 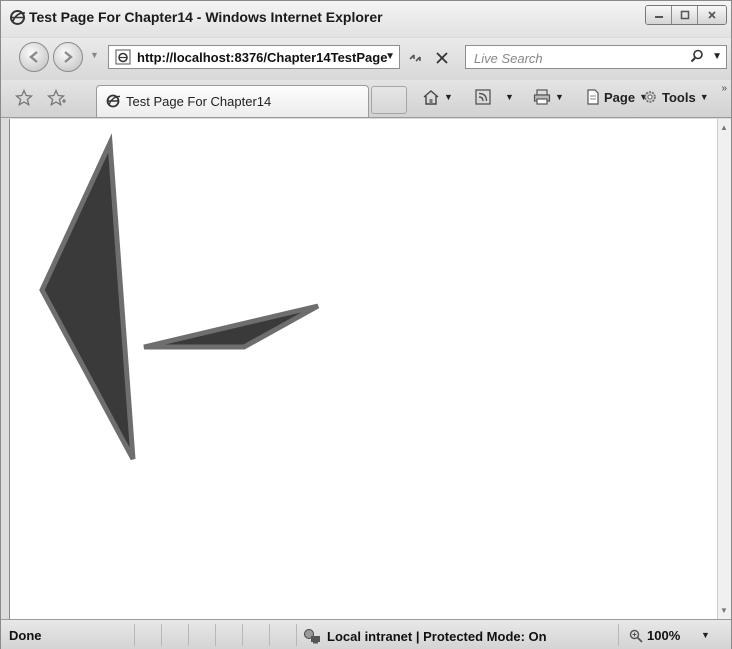 I want to click on ie-icon, so click(x=18, y=17).